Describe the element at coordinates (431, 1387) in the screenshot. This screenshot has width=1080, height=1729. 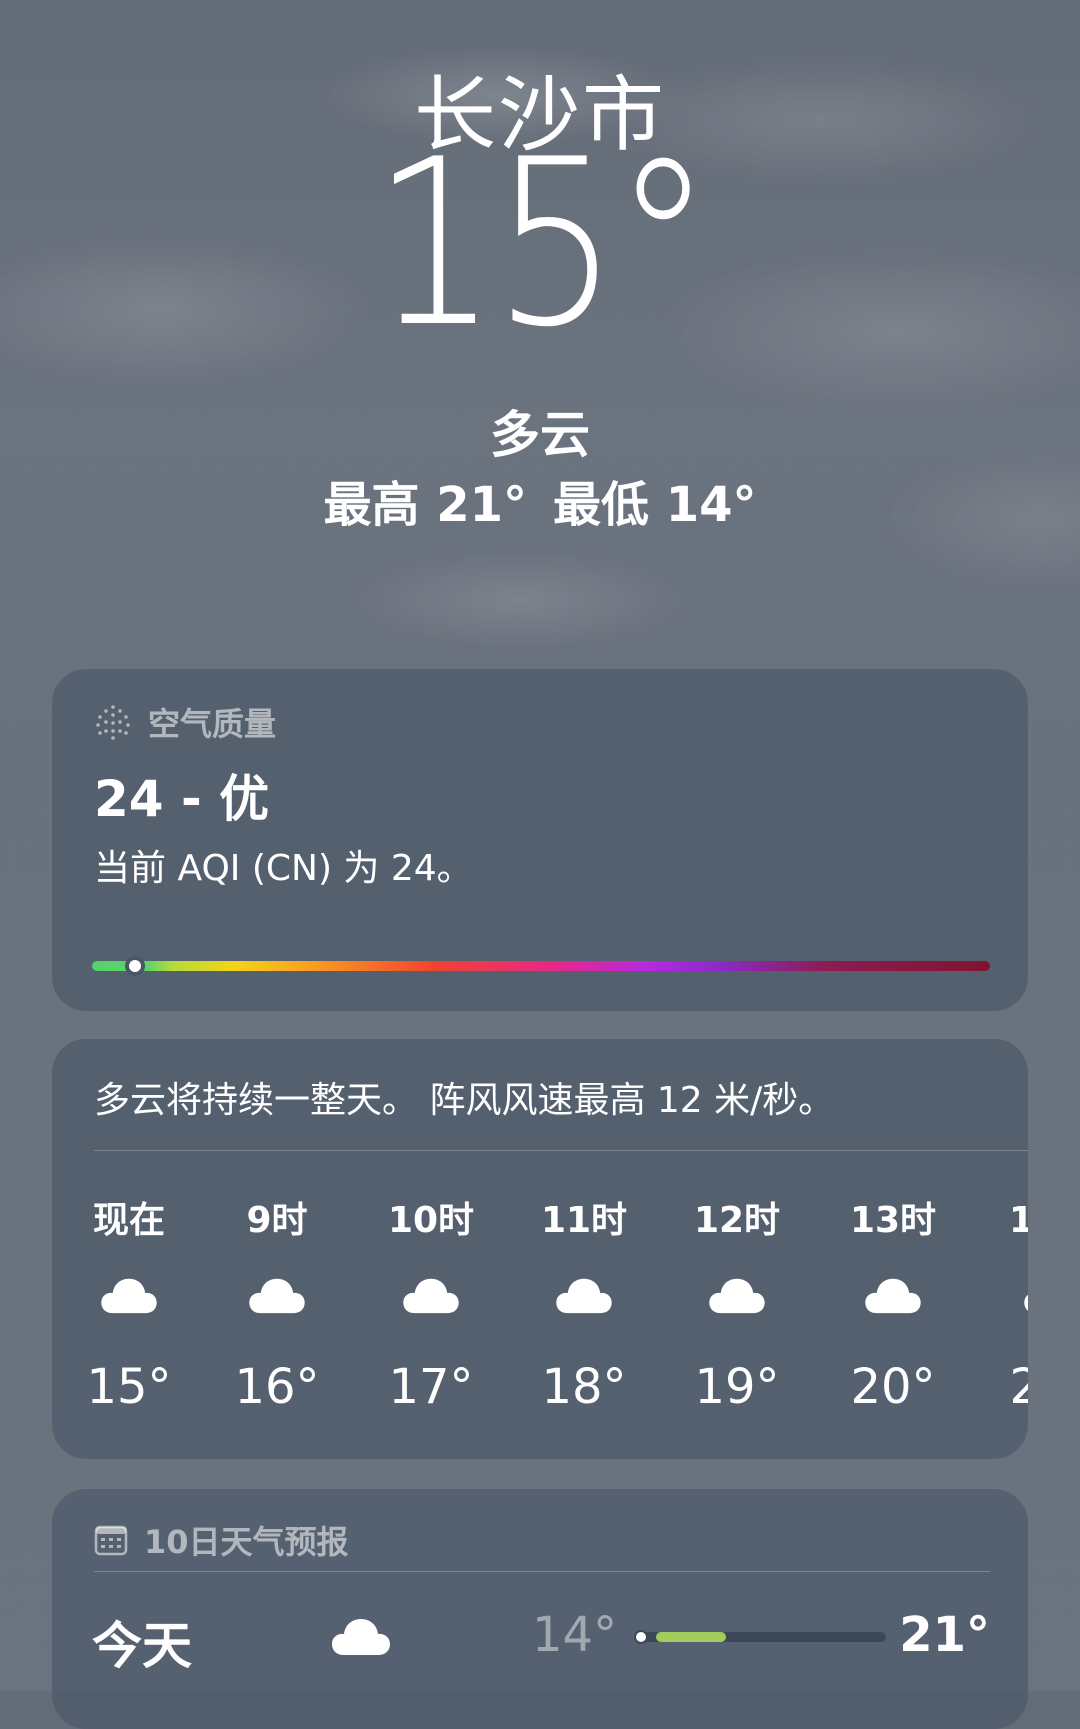
I see `hourly-temperature: 17°` at that location.